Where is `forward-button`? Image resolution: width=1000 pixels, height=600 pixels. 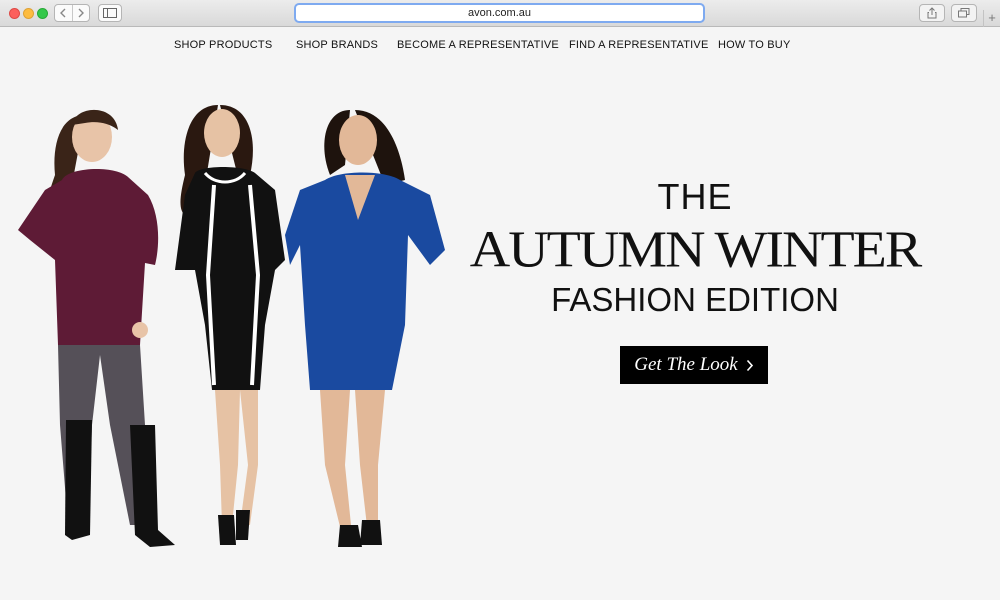 forward-button is located at coordinates (80, 13).